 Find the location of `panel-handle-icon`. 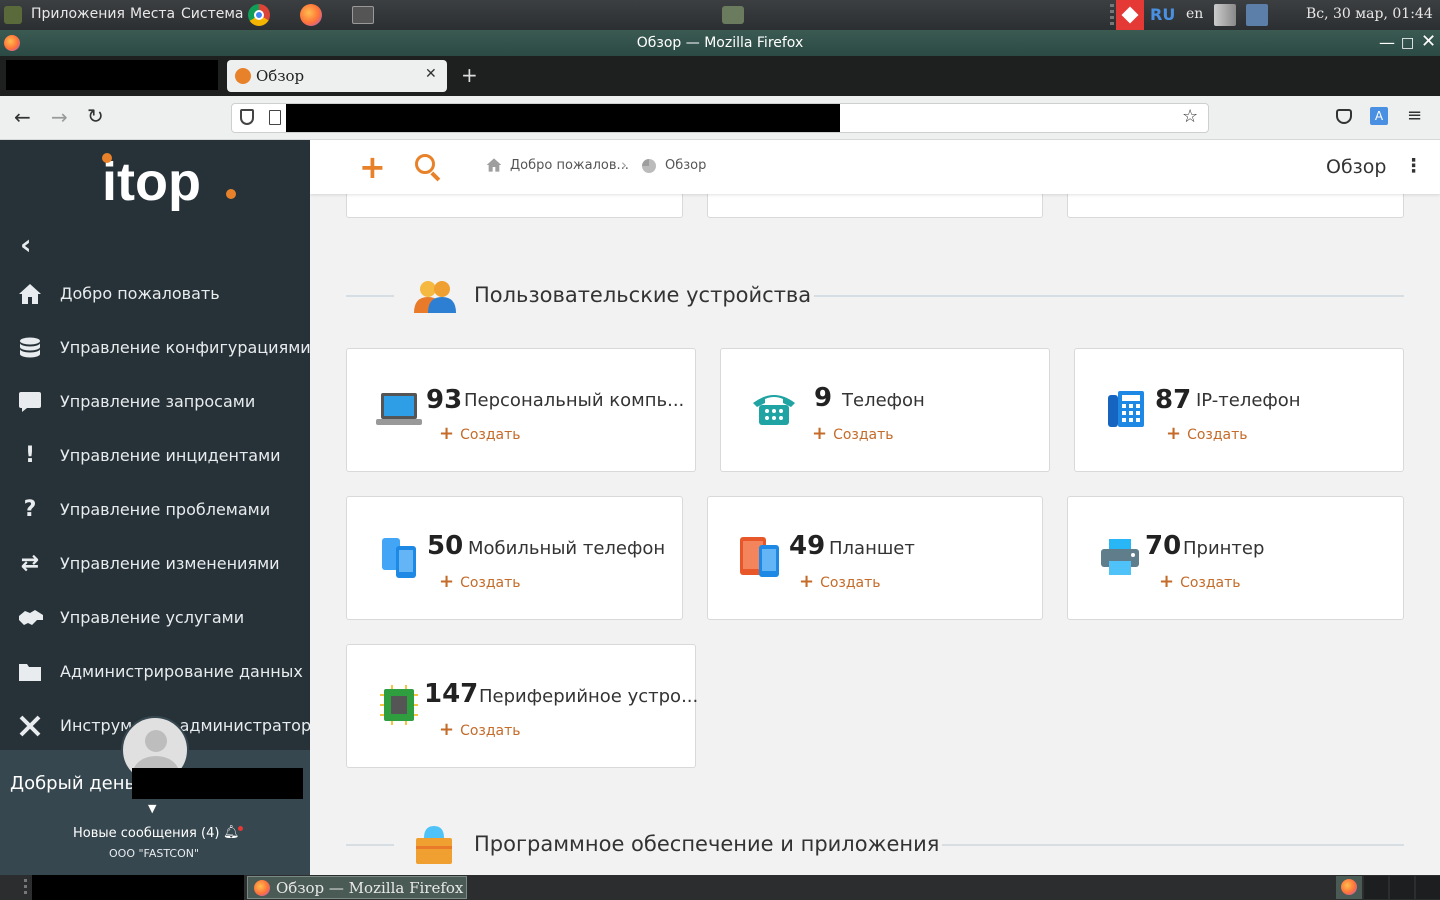

panel-handle-icon is located at coordinates (1112, 15).